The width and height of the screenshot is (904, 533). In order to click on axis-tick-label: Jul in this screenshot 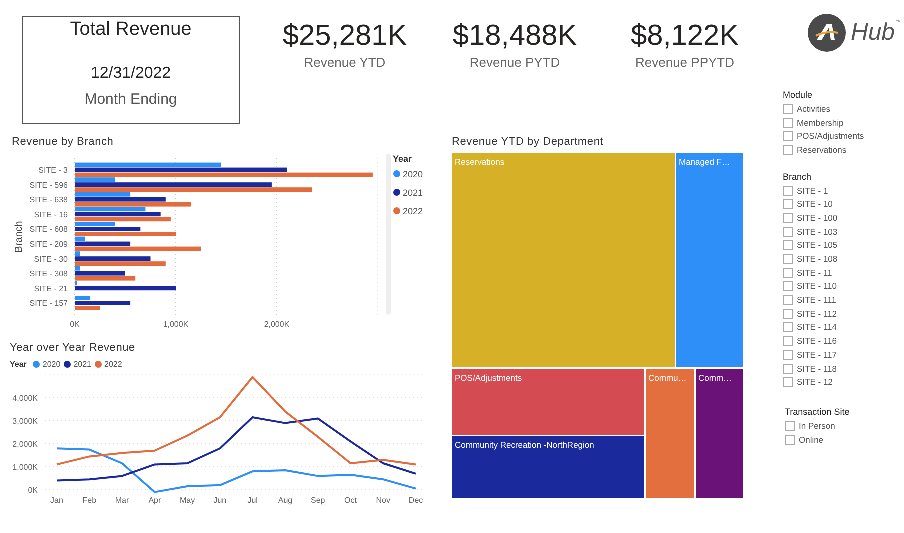, I will do `click(253, 500)`.